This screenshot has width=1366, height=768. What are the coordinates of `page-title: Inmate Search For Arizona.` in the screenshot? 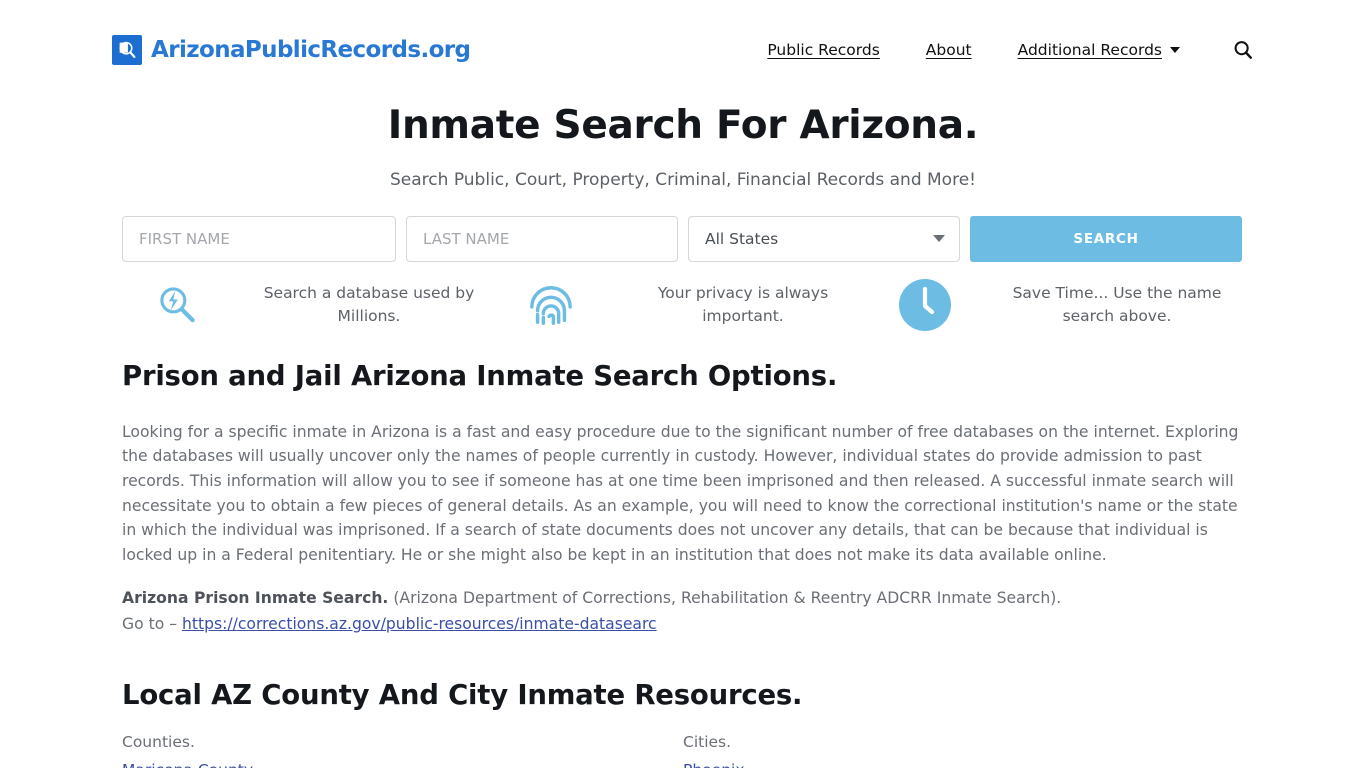 It's located at (683, 125).